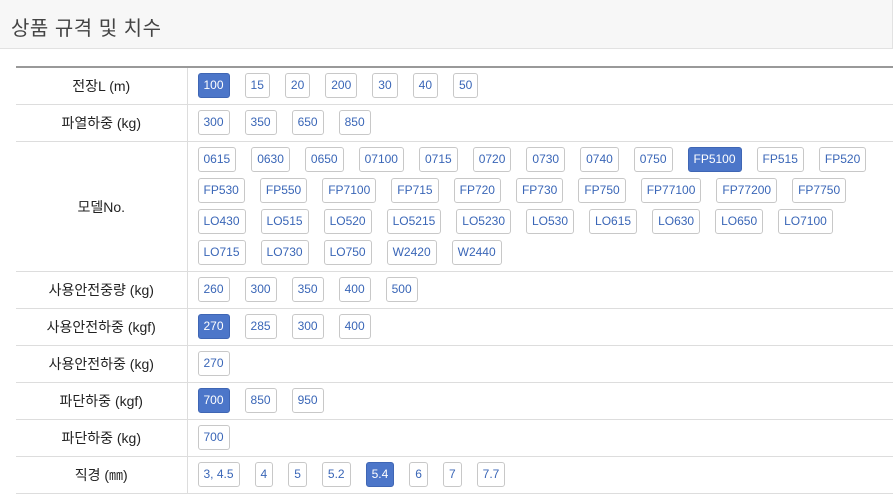 The image size is (893, 500). I want to click on option-button-fp5100: FP5100, so click(714, 159).